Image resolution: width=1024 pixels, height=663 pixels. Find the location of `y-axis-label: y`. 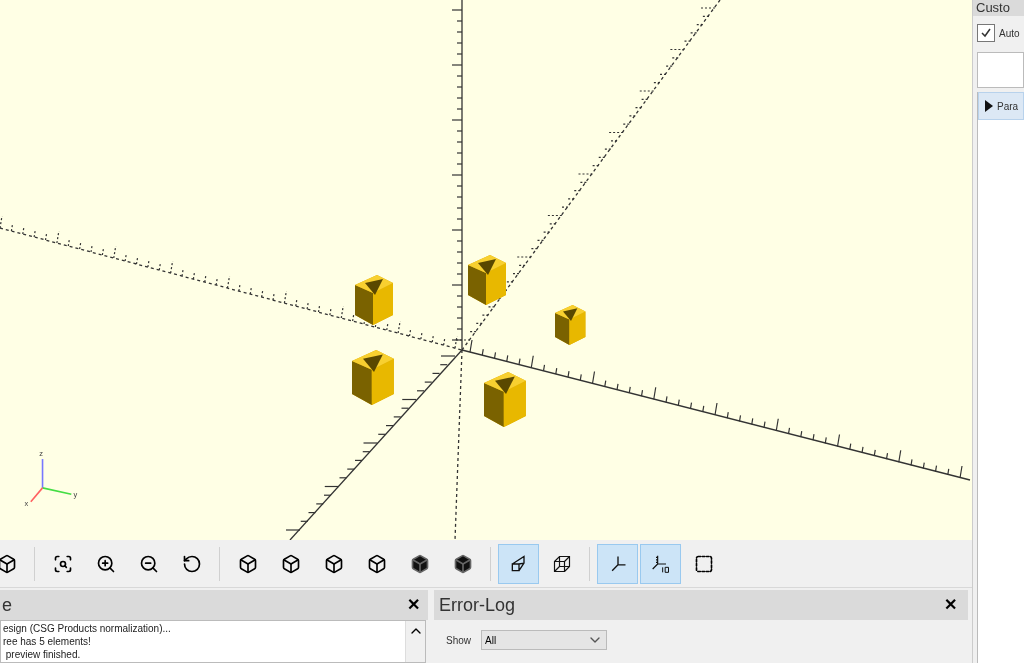

y-axis-label: y is located at coordinates (75, 495).